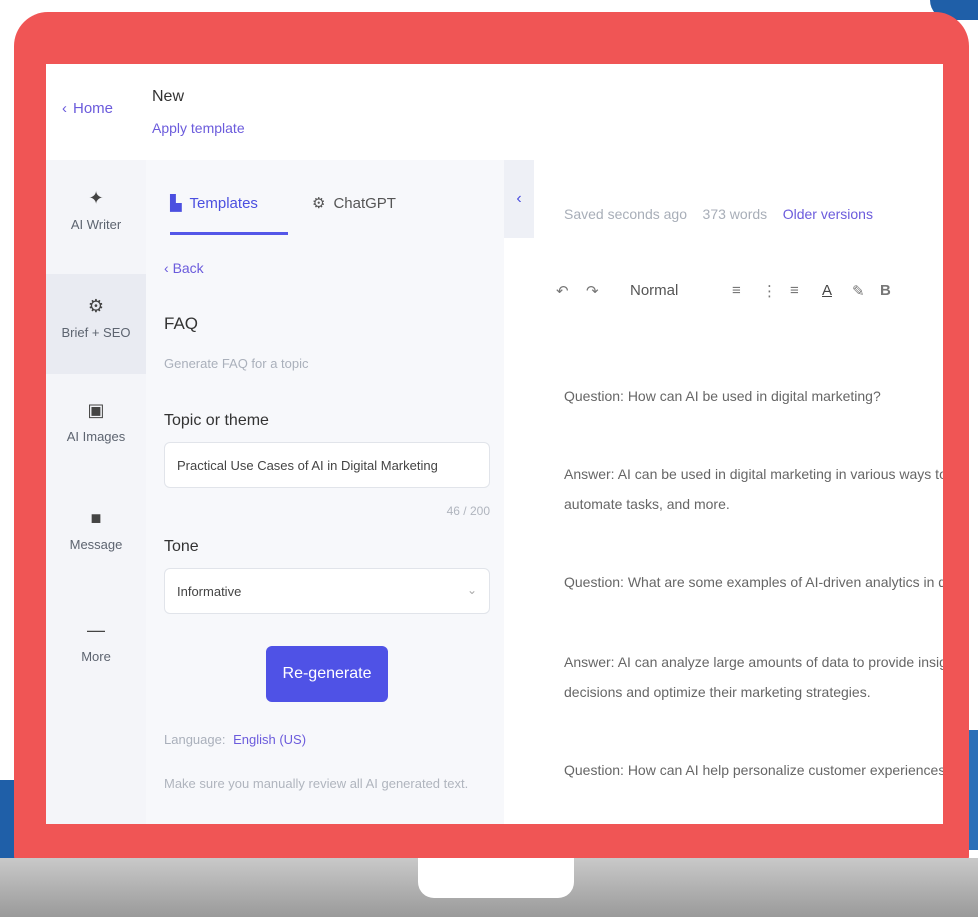  I want to click on panel-tabs: ▙ Templates ⚙ ChatGPT, so click(325, 208).